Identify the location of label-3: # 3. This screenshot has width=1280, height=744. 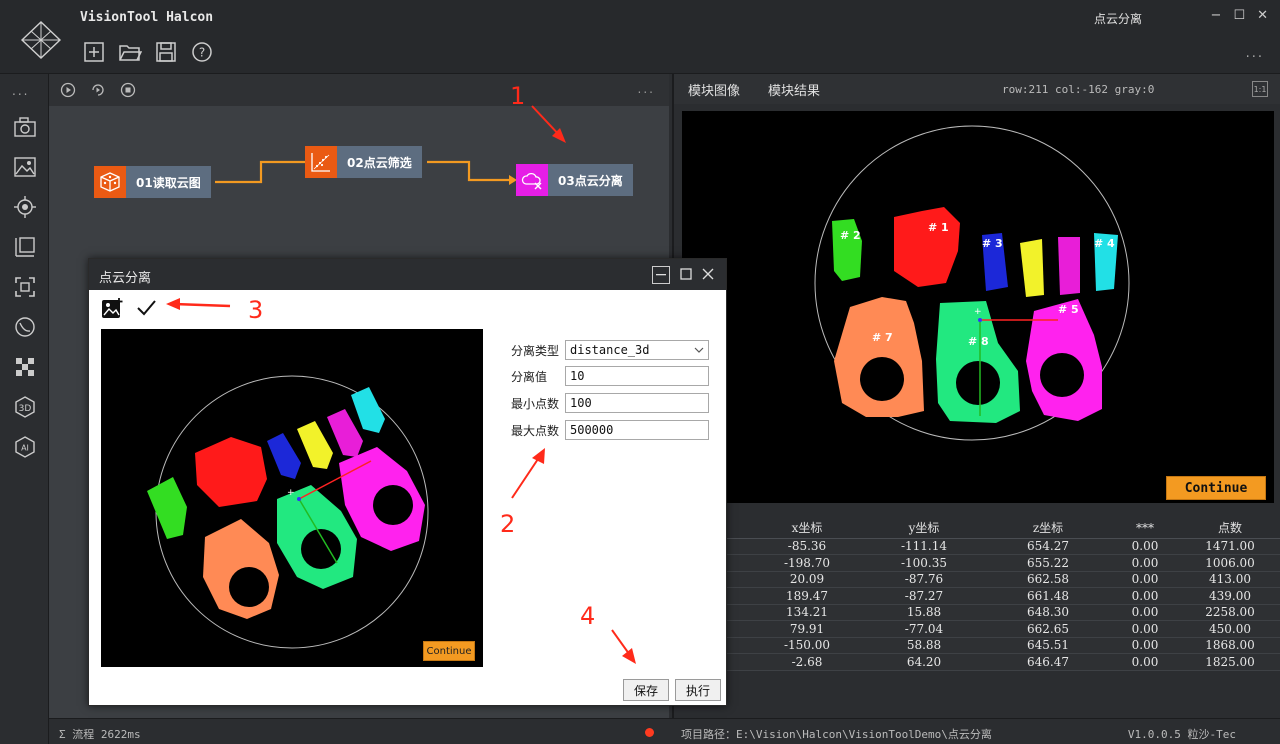
(992, 243).